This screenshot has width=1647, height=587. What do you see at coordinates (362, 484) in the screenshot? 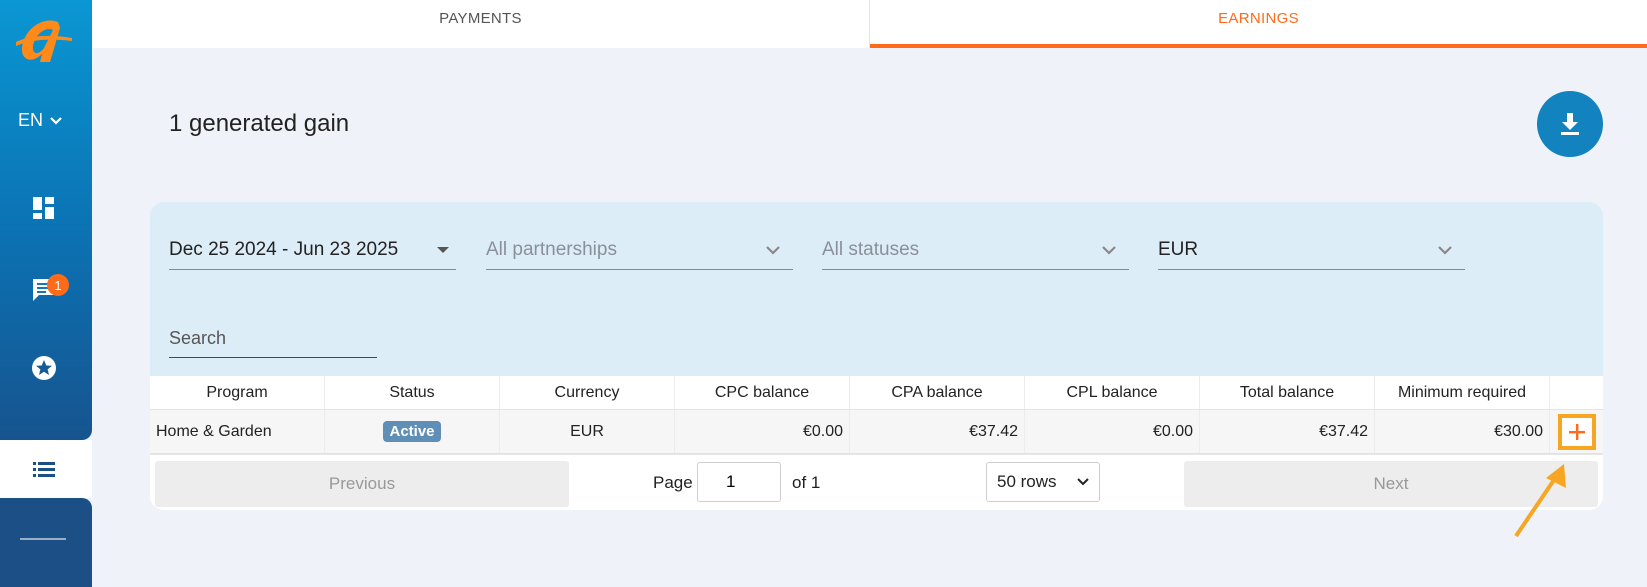
I see `previous-button: Previous` at bounding box center [362, 484].